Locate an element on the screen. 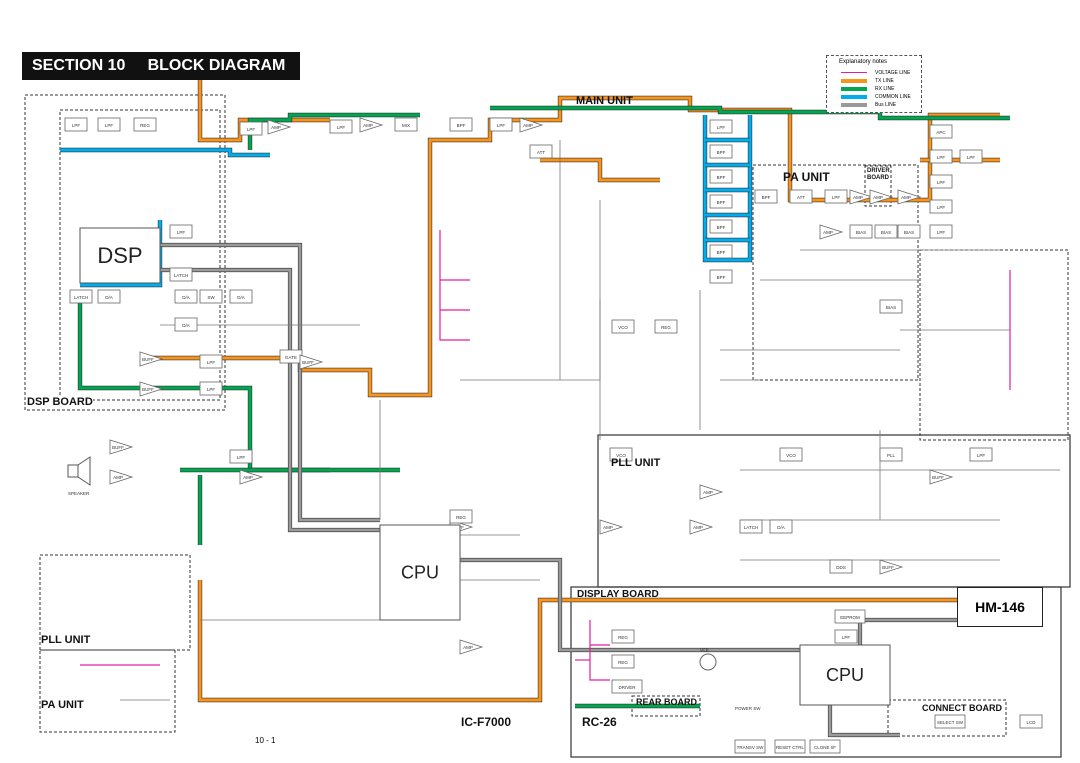  speaker-icon is located at coordinates (73, 471).